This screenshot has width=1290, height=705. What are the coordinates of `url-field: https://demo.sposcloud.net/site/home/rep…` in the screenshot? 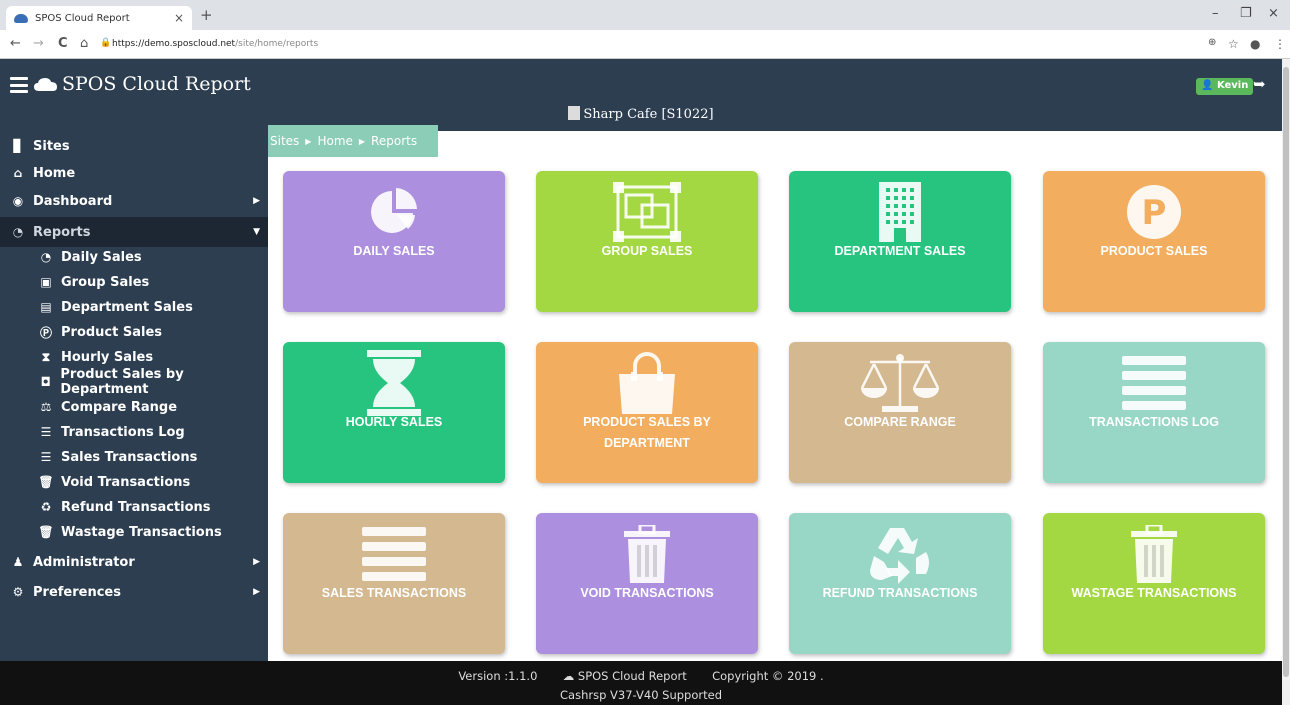 It's located at (215, 44).